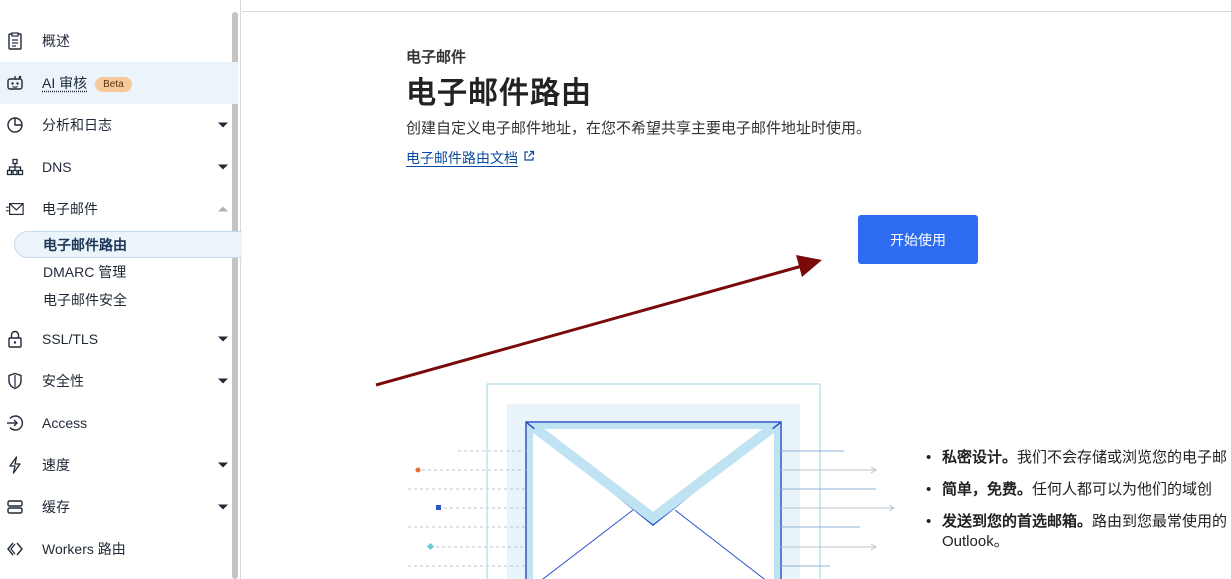 Image resolution: width=1231 pixels, height=579 pixels. Describe the element at coordinates (987, 489) in the screenshot. I see `feature-title: 简单，免费。` at that location.